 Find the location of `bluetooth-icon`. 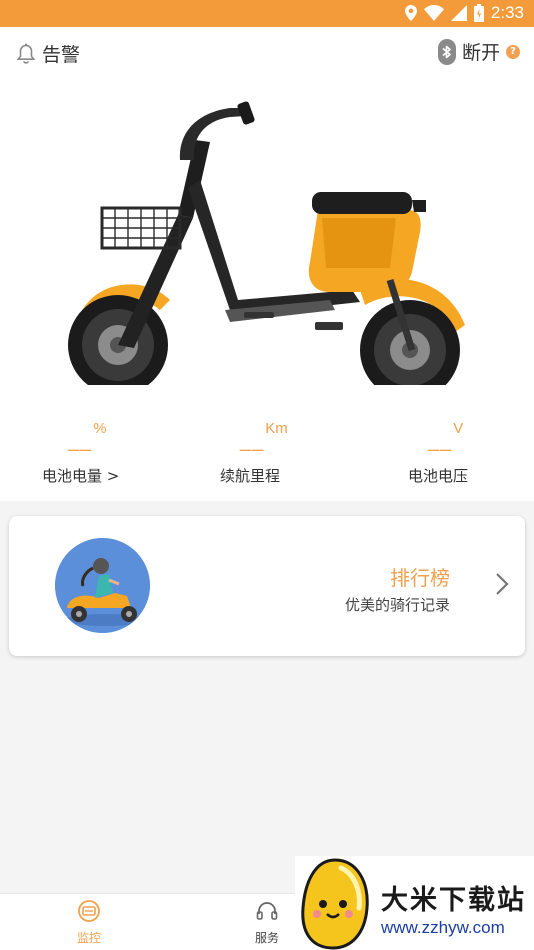

bluetooth-icon is located at coordinates (446, 51).